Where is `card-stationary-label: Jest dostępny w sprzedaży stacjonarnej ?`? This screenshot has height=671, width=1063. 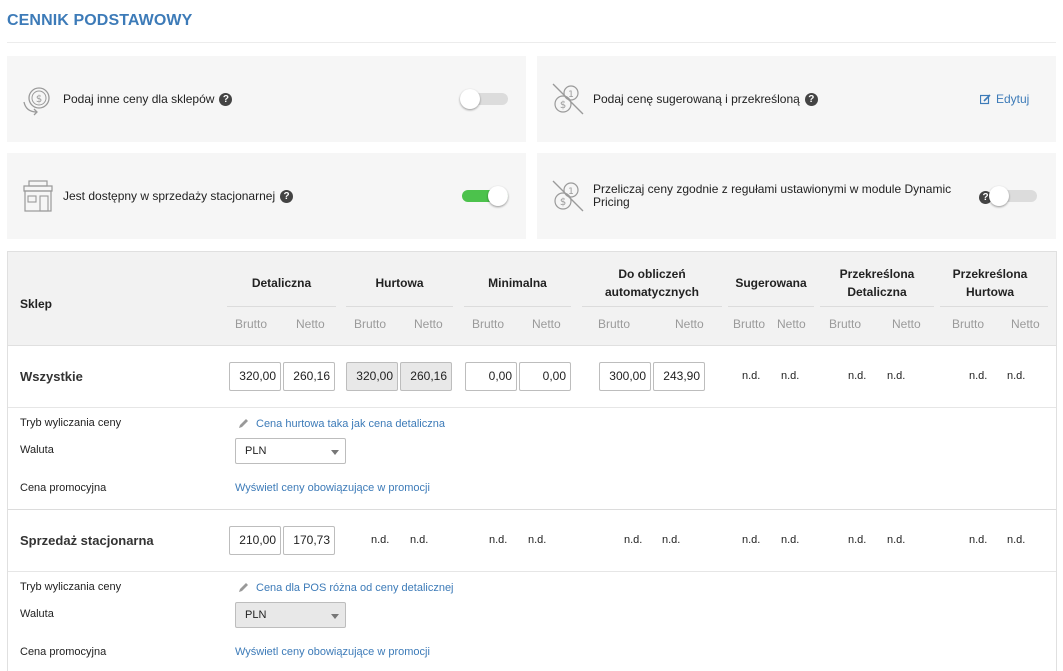
card-stationary-label: Jest dostępny w sprzedaży stacjonarnej ? is located at coordinates (178, 196).